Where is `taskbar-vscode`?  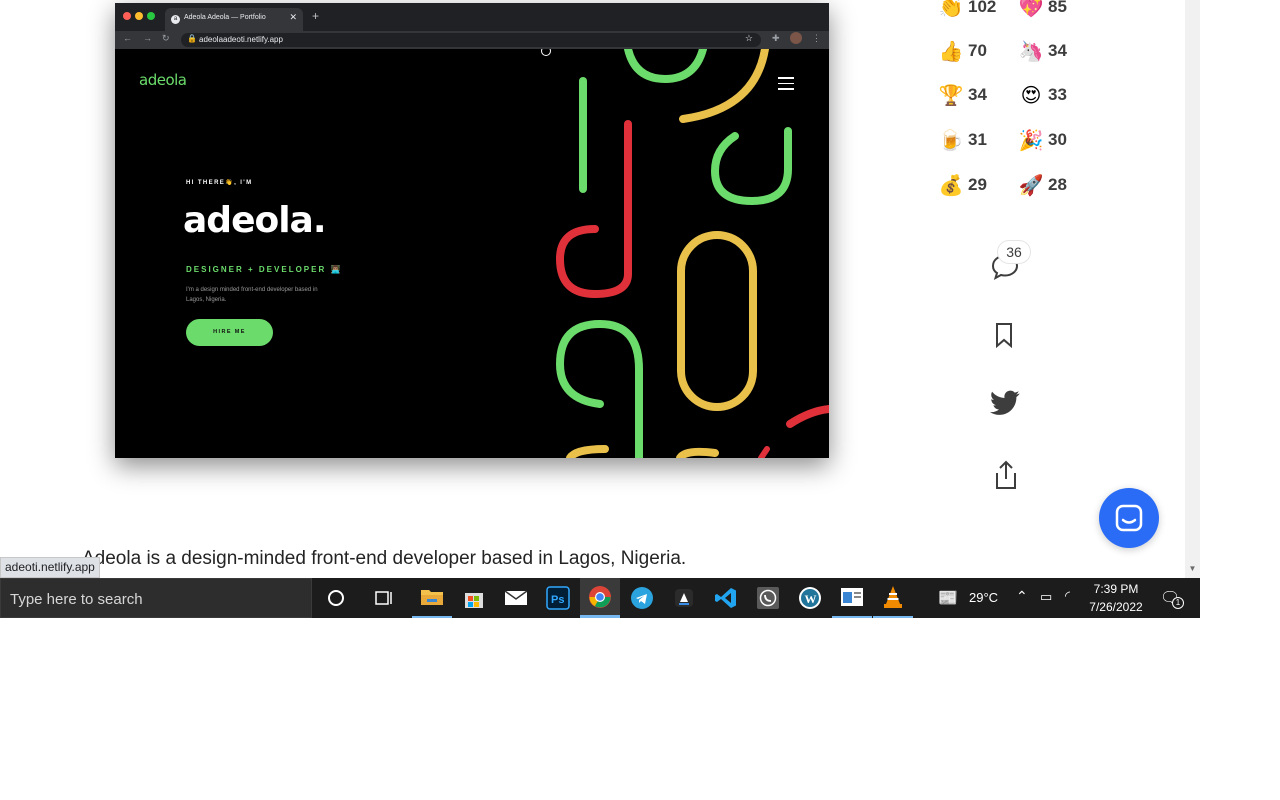 taskbar-vscode is located at coordinates (726, 598).